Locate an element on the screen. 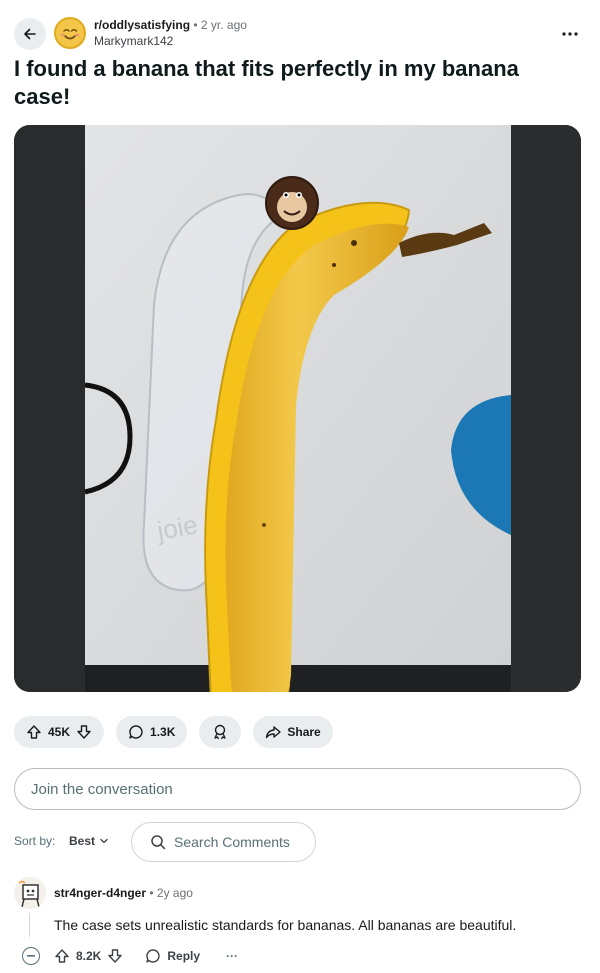 The width and height of the screenshot is (600, 973). share-label: Share is located at coordinates (304, 732).